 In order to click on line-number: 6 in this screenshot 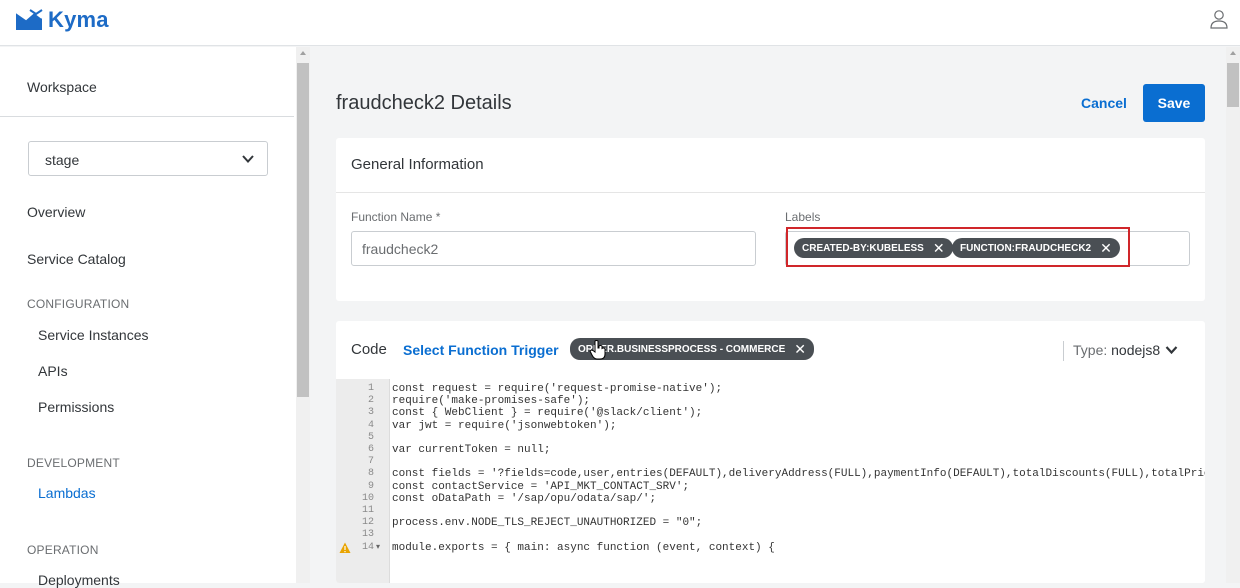, I will do `click(370, 449)`.